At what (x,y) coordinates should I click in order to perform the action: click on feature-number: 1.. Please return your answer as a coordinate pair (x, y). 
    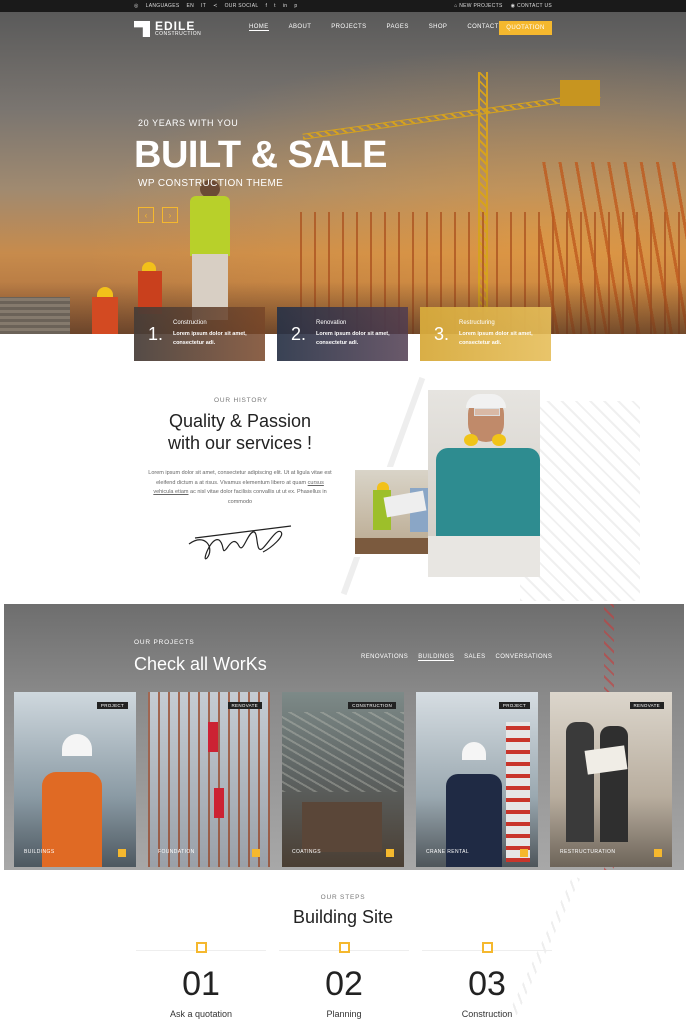
    Looking at the image, I should click on (156, 333).